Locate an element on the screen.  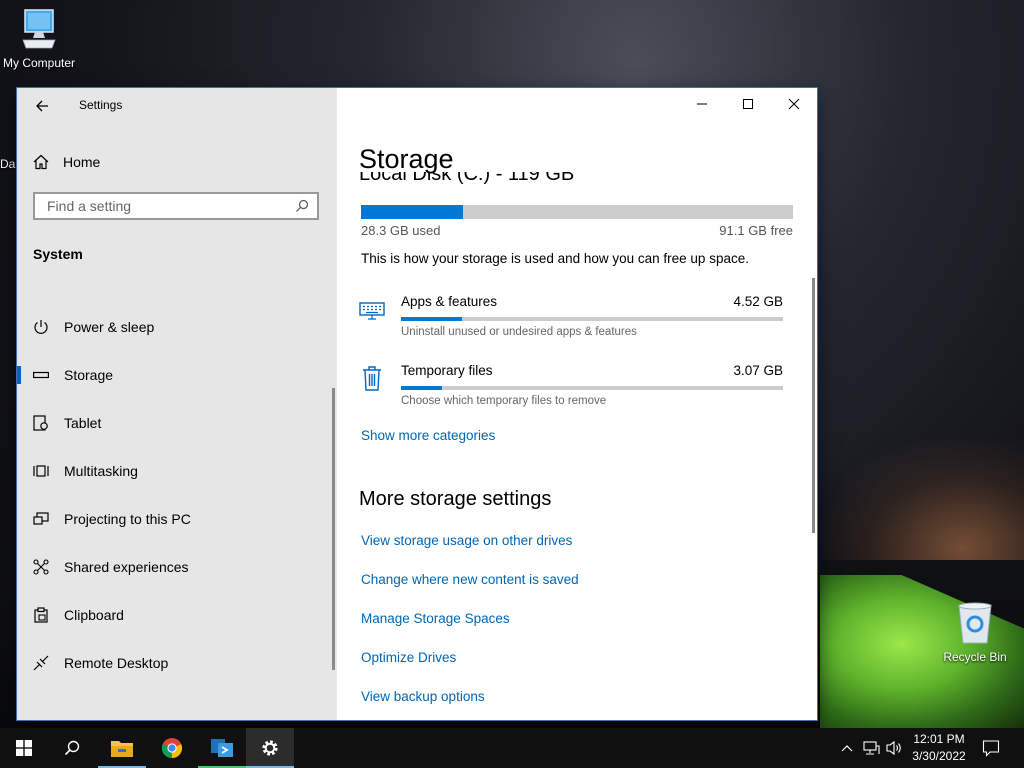
back-arrow-icon is located at coordinates (42, 106).